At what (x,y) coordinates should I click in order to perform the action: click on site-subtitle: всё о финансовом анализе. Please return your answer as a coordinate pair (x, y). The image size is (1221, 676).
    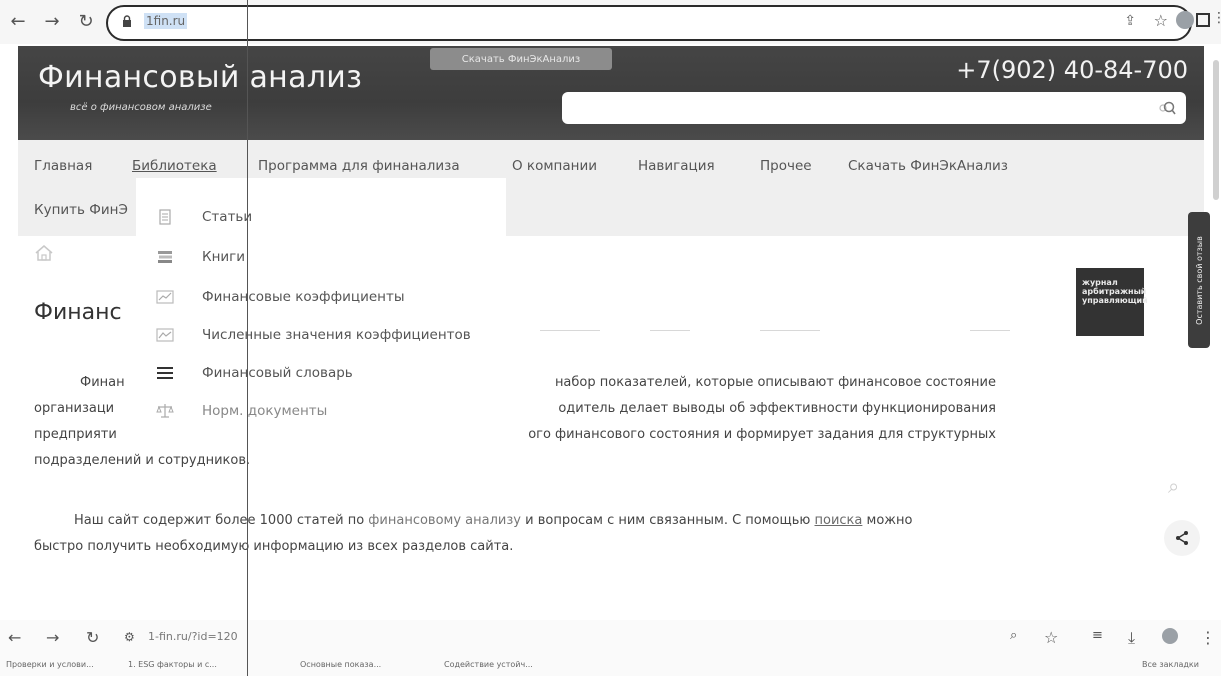
    Looking at the image, I should click on (141, 107).